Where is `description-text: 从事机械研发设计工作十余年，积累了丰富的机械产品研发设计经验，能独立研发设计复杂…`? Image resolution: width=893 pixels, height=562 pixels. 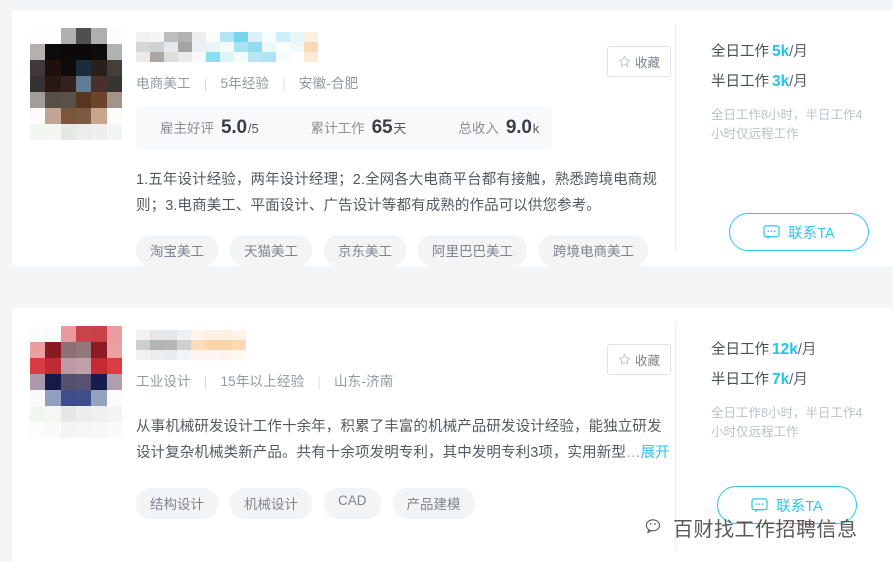 description-text: 从事机械研发设计工作十余年，积累了丰富的机械产品研发设计经验，能独立研发设计复杂… is located at coordinates (399, 440).